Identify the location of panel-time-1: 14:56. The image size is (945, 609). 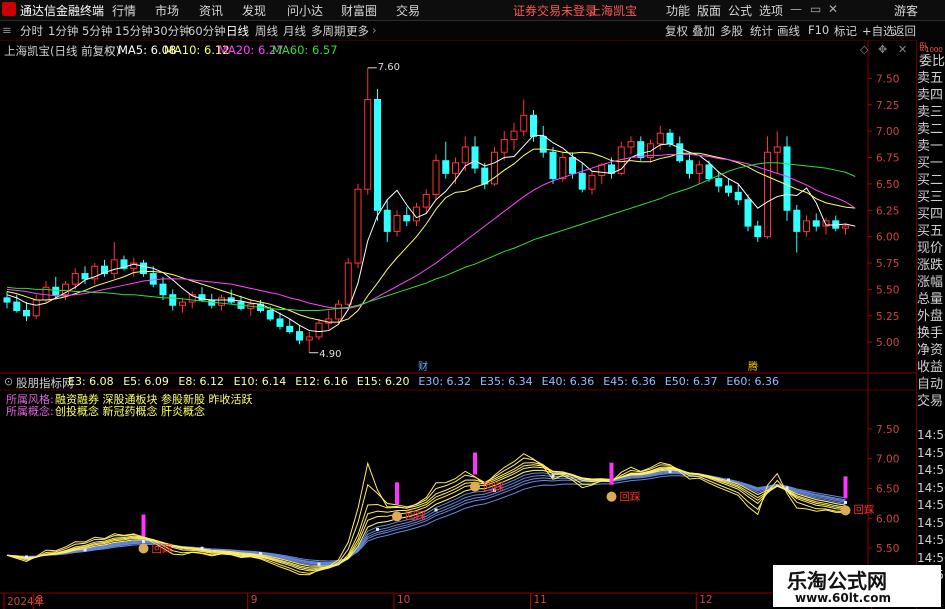
(931, 452).